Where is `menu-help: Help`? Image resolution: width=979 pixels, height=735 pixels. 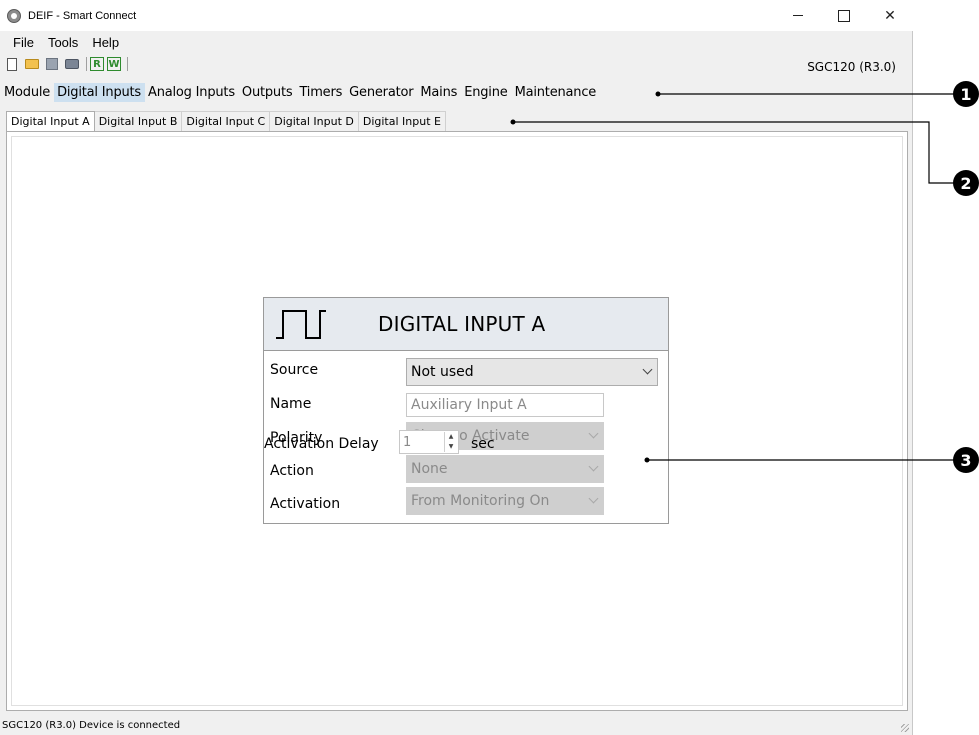
menu-help: Help is located at coordinates (106, 42).